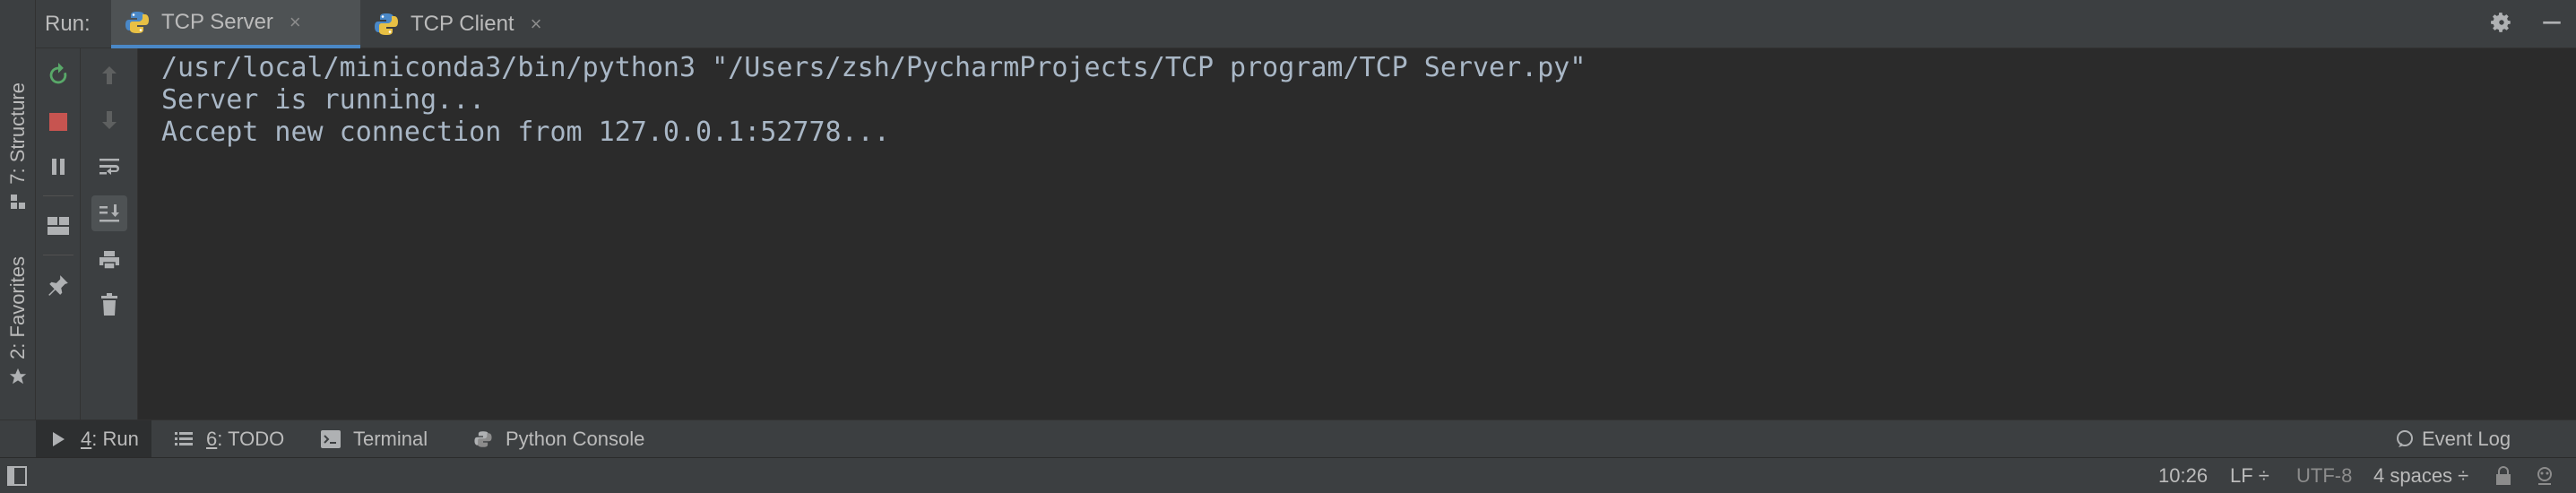  What do you see at coordinates (109, 233) in the screenshot?
I see `run-toolbar-secondary` at bounding box center [109, 233].